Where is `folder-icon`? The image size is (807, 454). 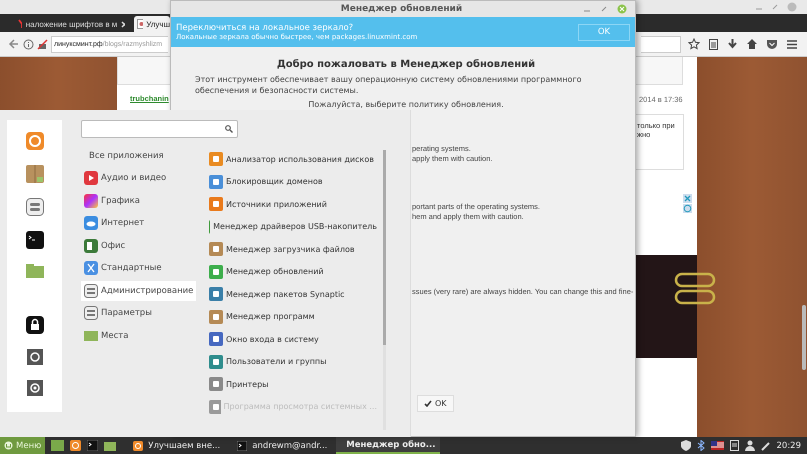
folder-icon is located at coordinates (110, 445).